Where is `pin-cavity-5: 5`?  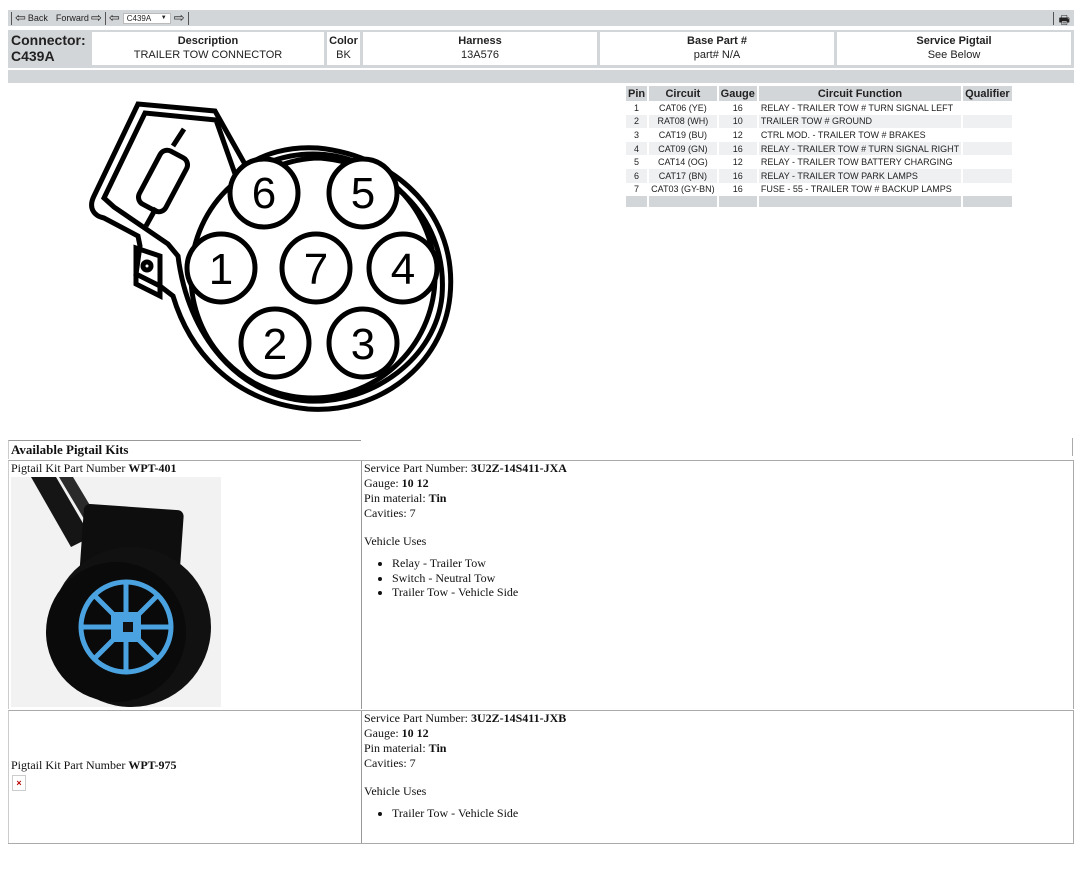 pin-cavity-5: 5 is located at coordinates (363, 193).